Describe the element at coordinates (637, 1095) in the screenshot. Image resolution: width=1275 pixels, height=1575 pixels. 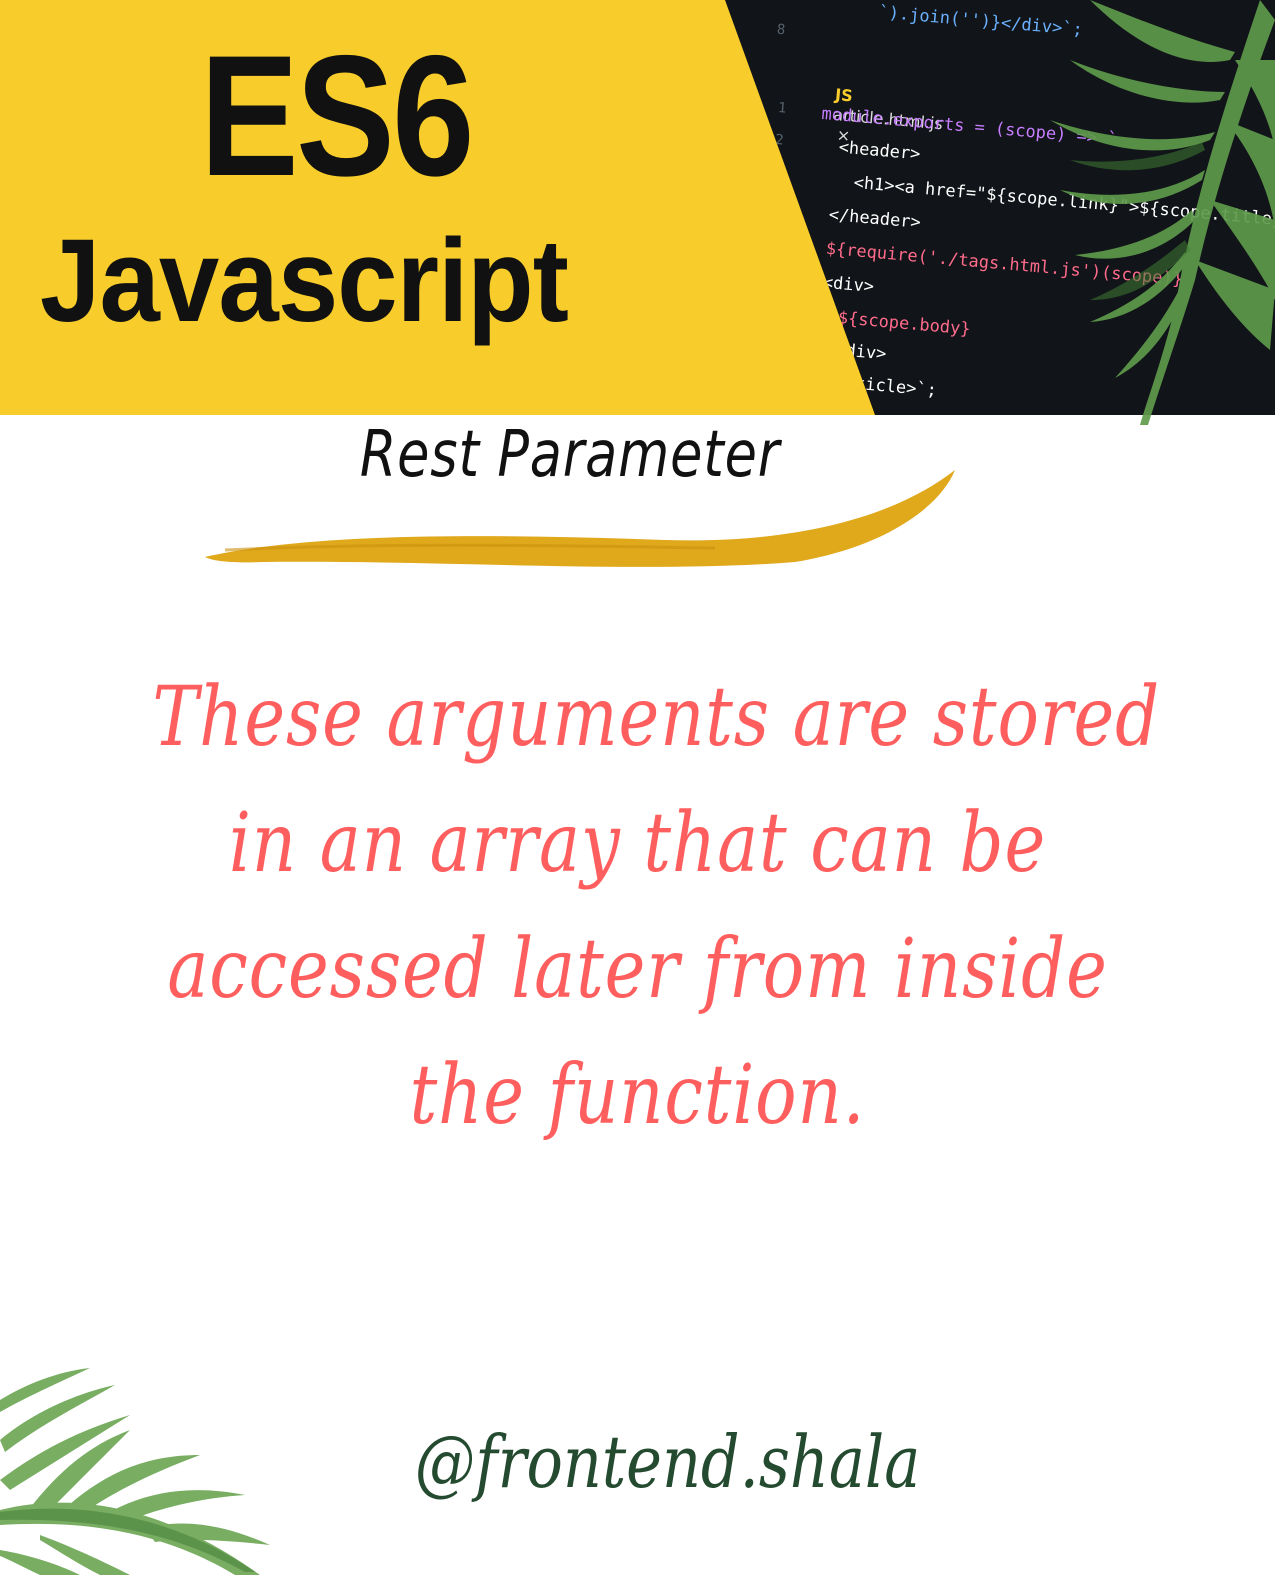
I see `description-line-4: the function.` at that location.